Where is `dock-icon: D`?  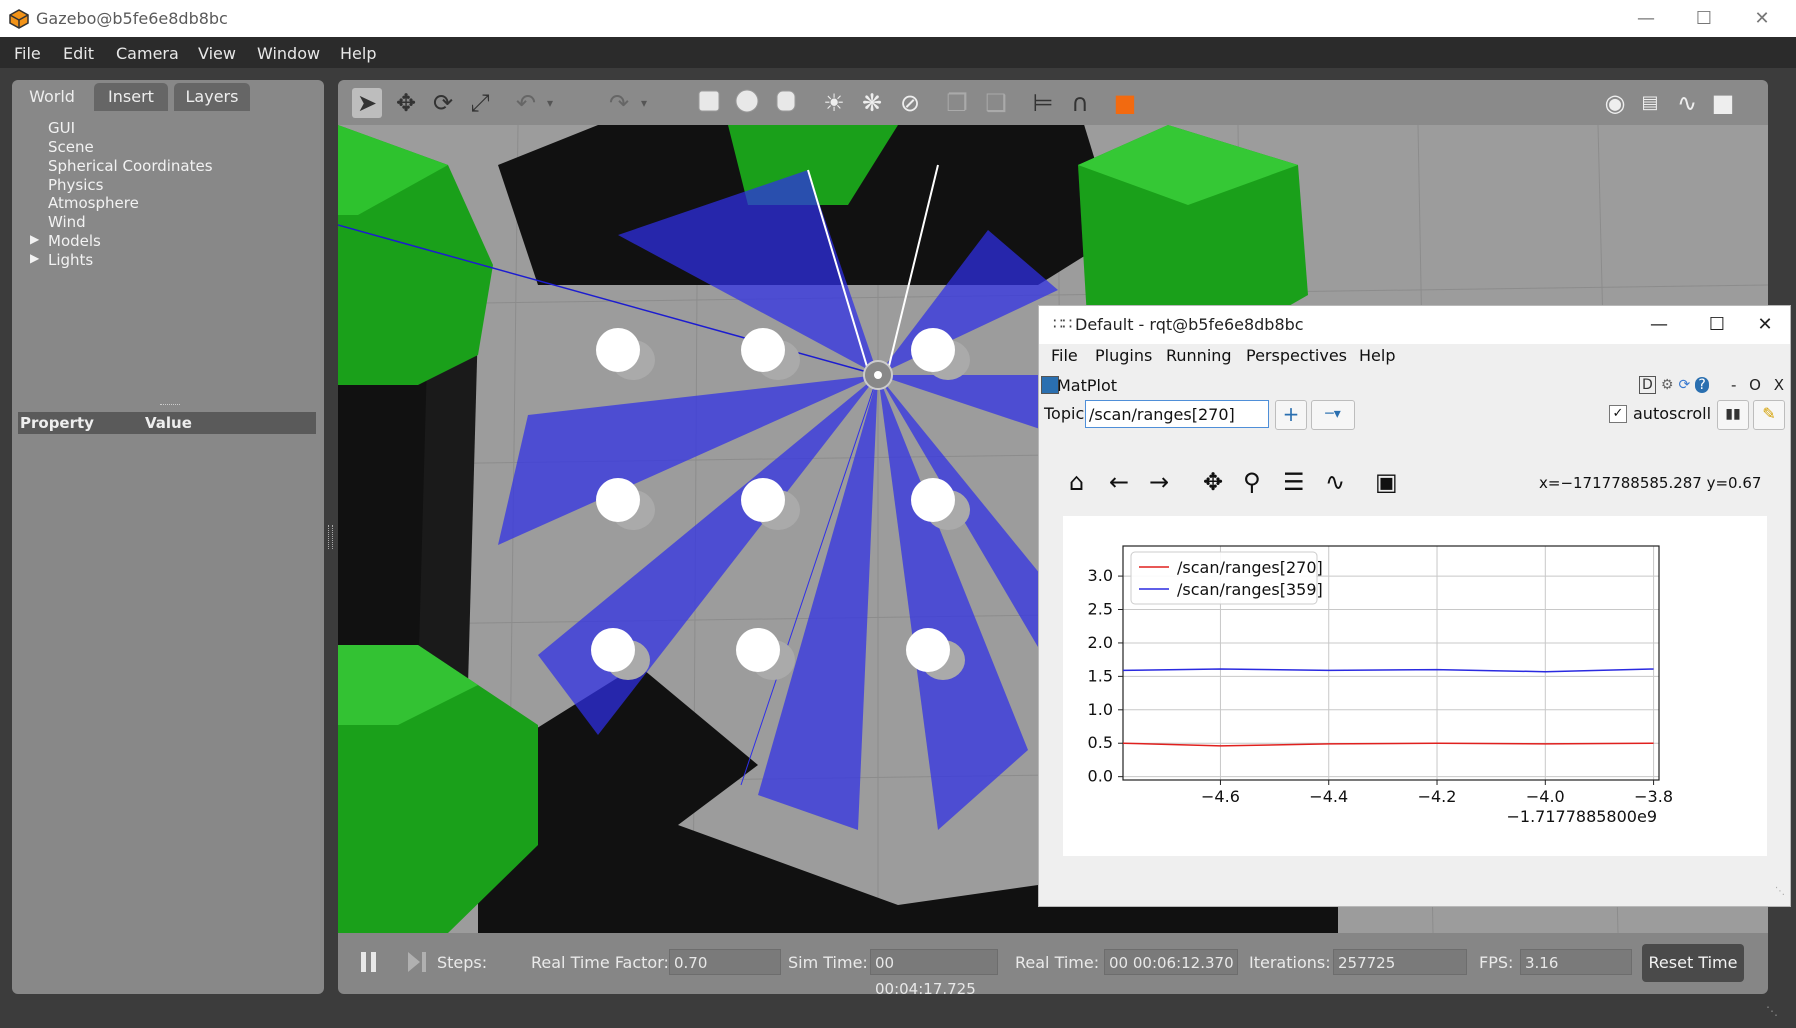
dock-icon: D is located at coordinates (1647, 385).